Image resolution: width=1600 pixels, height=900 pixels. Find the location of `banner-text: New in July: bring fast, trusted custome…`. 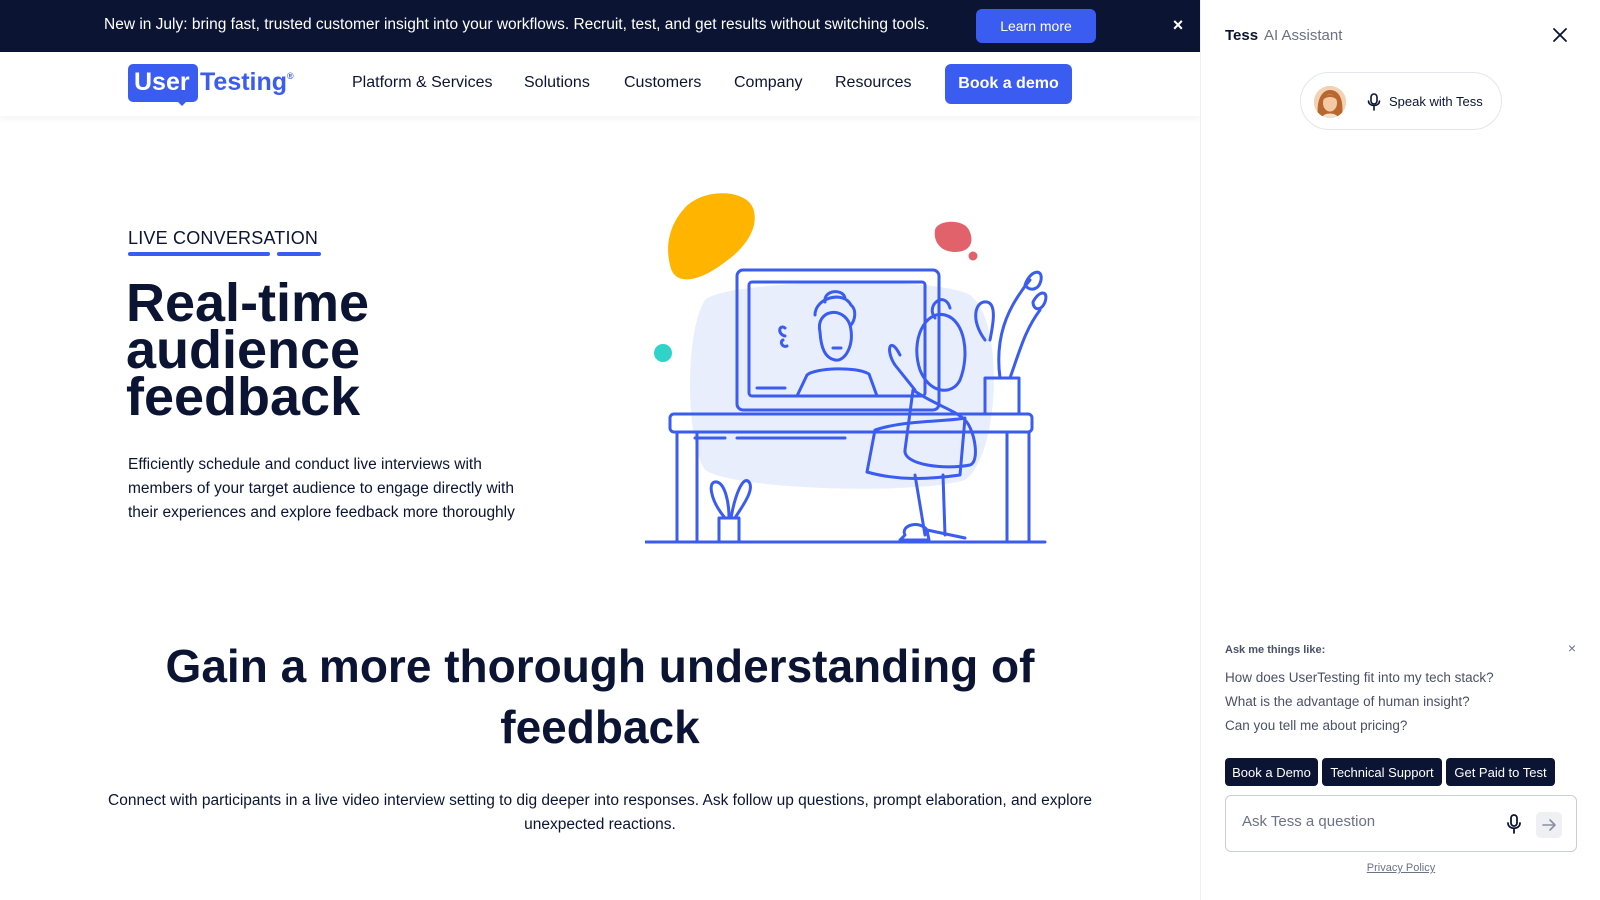

banner-text: New in July: bring fast, trusted custome… is located at coordinates (517, 24).